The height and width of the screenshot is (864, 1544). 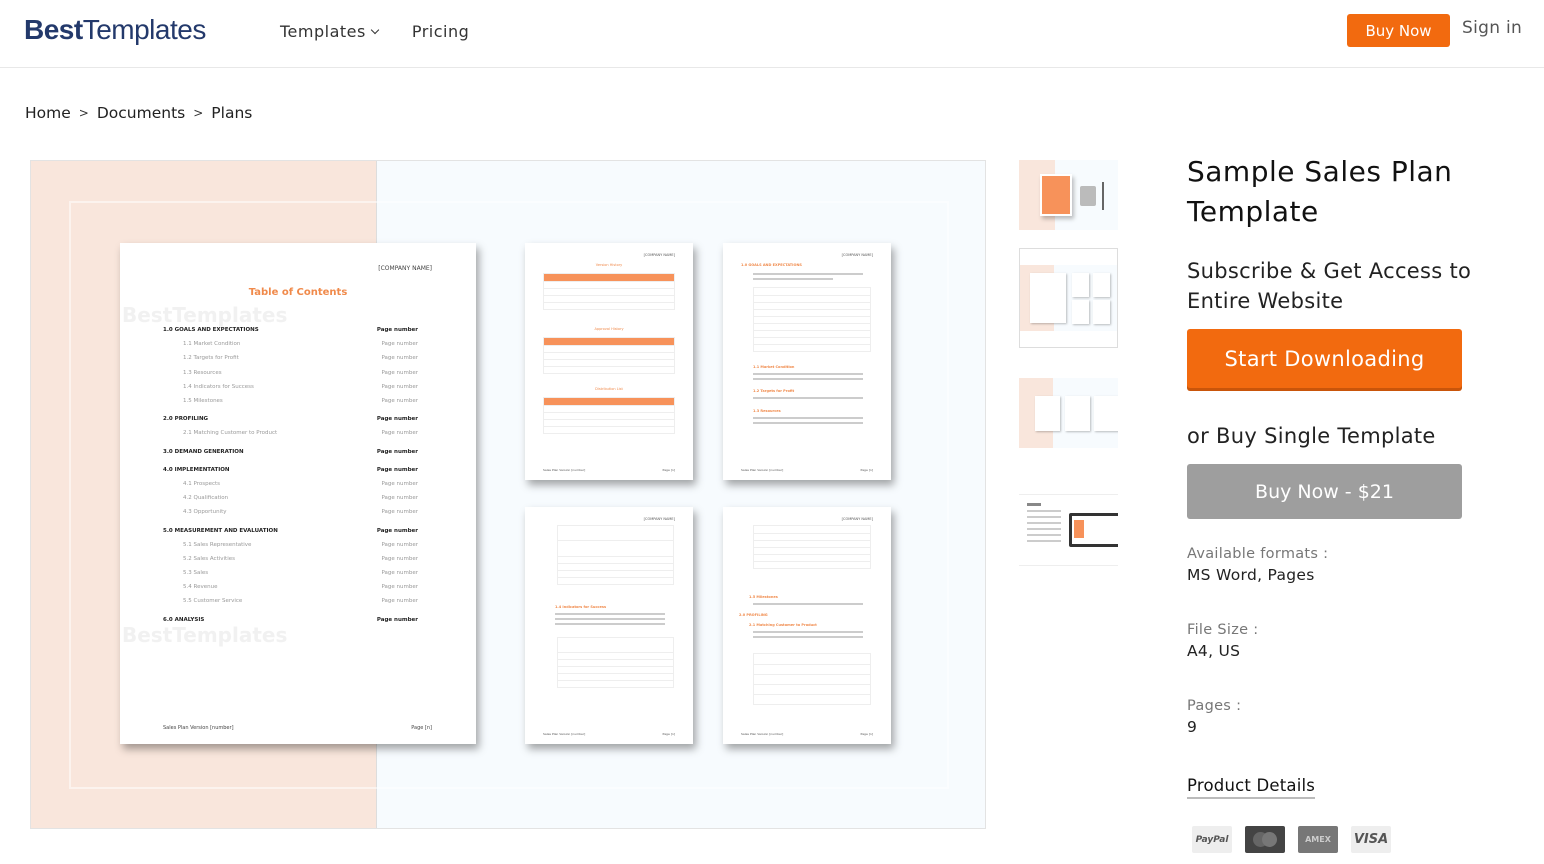 I want to click on start-downloading-button: Start Downloading, so click(x=1324, y=358).